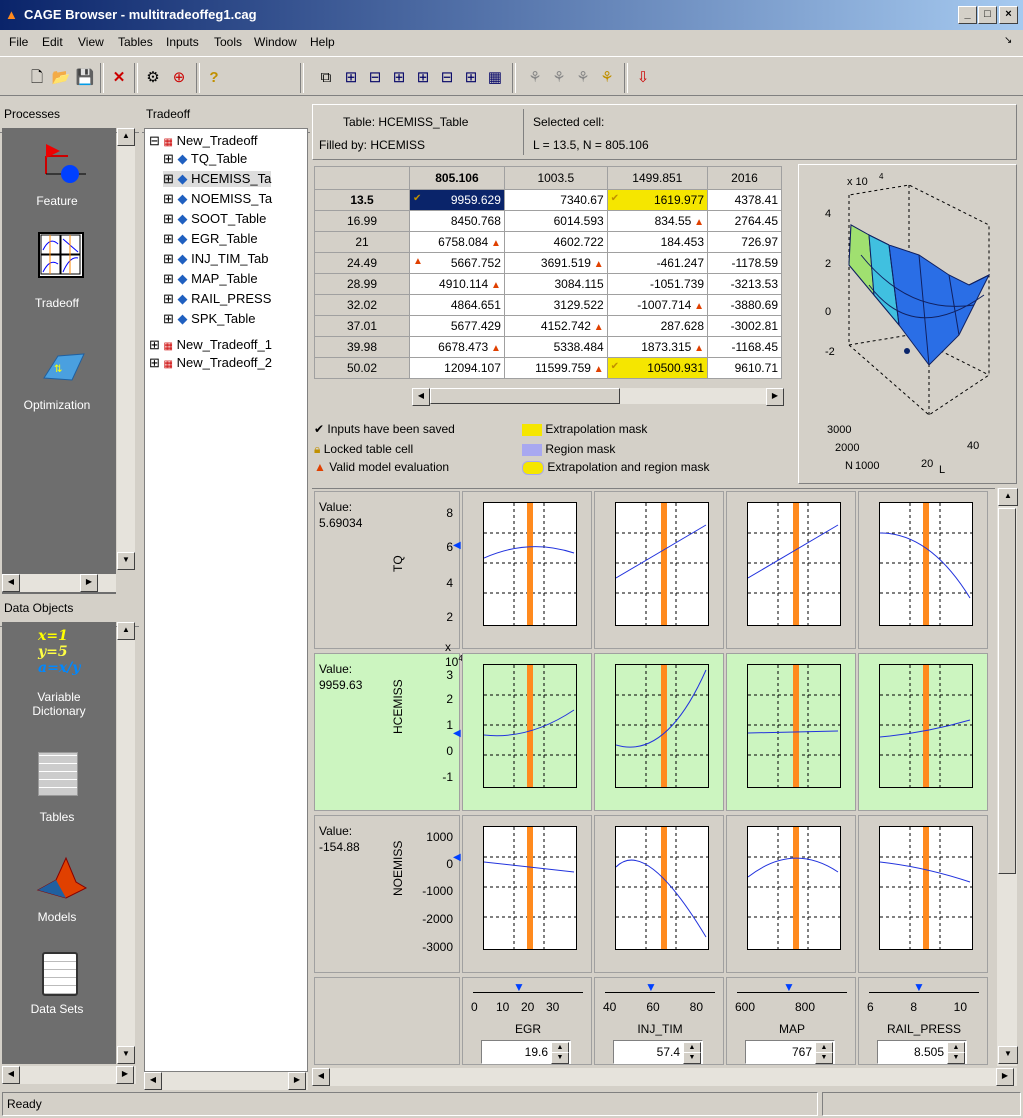  I want to click on table-cell: 6678.473 ▲, so click(457, 347).